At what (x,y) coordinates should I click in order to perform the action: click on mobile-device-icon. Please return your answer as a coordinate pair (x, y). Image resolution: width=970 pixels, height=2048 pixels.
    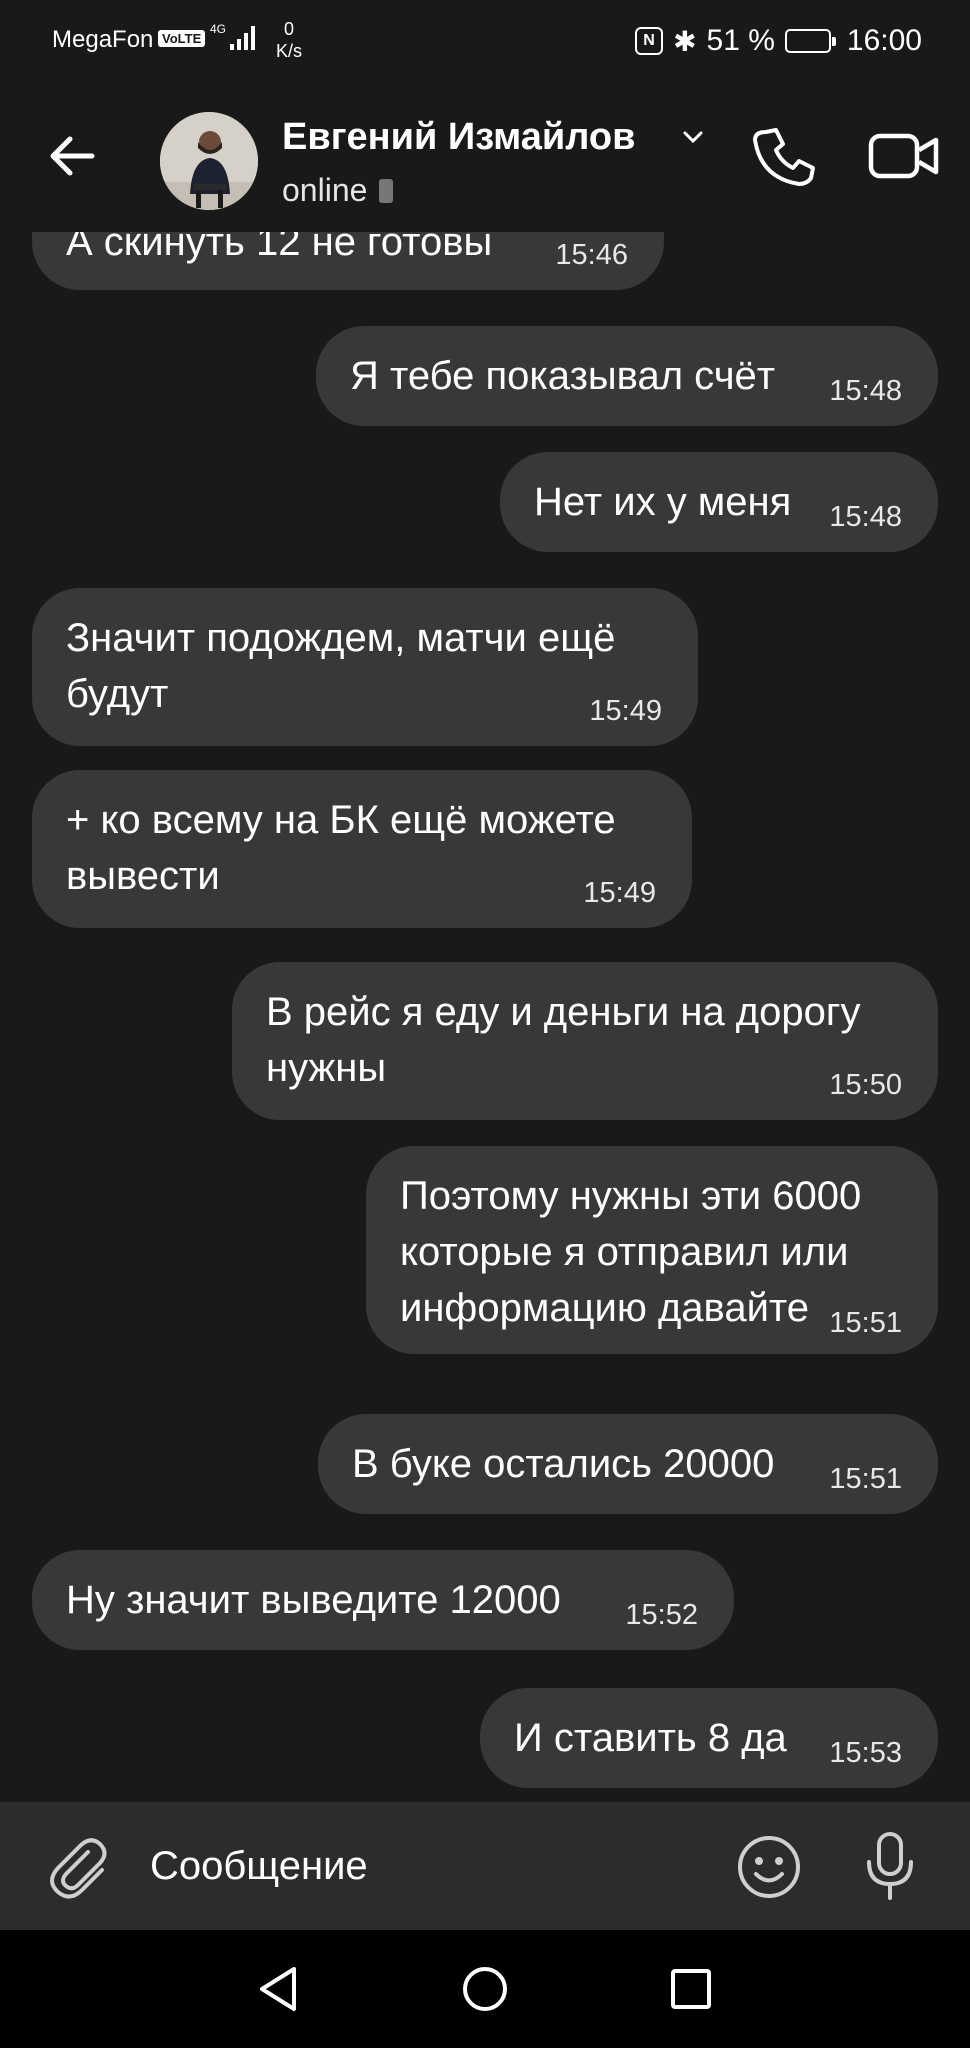
    Looking at the image, I should click on (386, 190).